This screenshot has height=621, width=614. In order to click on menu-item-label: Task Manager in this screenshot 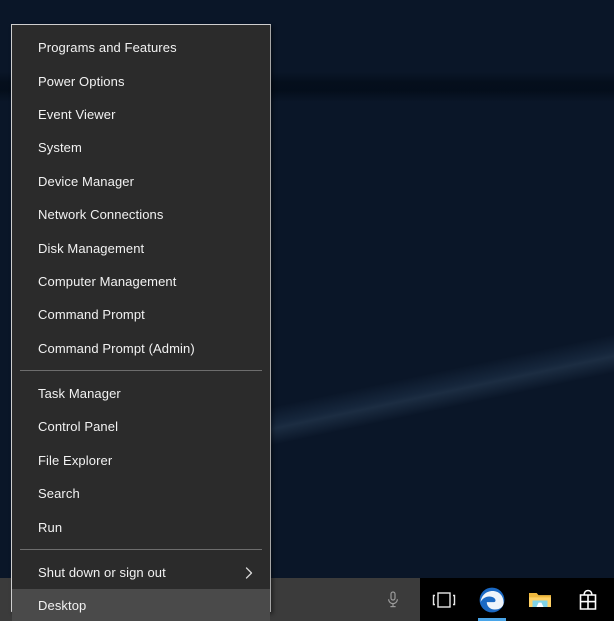, I will do `click(79, 394)`.